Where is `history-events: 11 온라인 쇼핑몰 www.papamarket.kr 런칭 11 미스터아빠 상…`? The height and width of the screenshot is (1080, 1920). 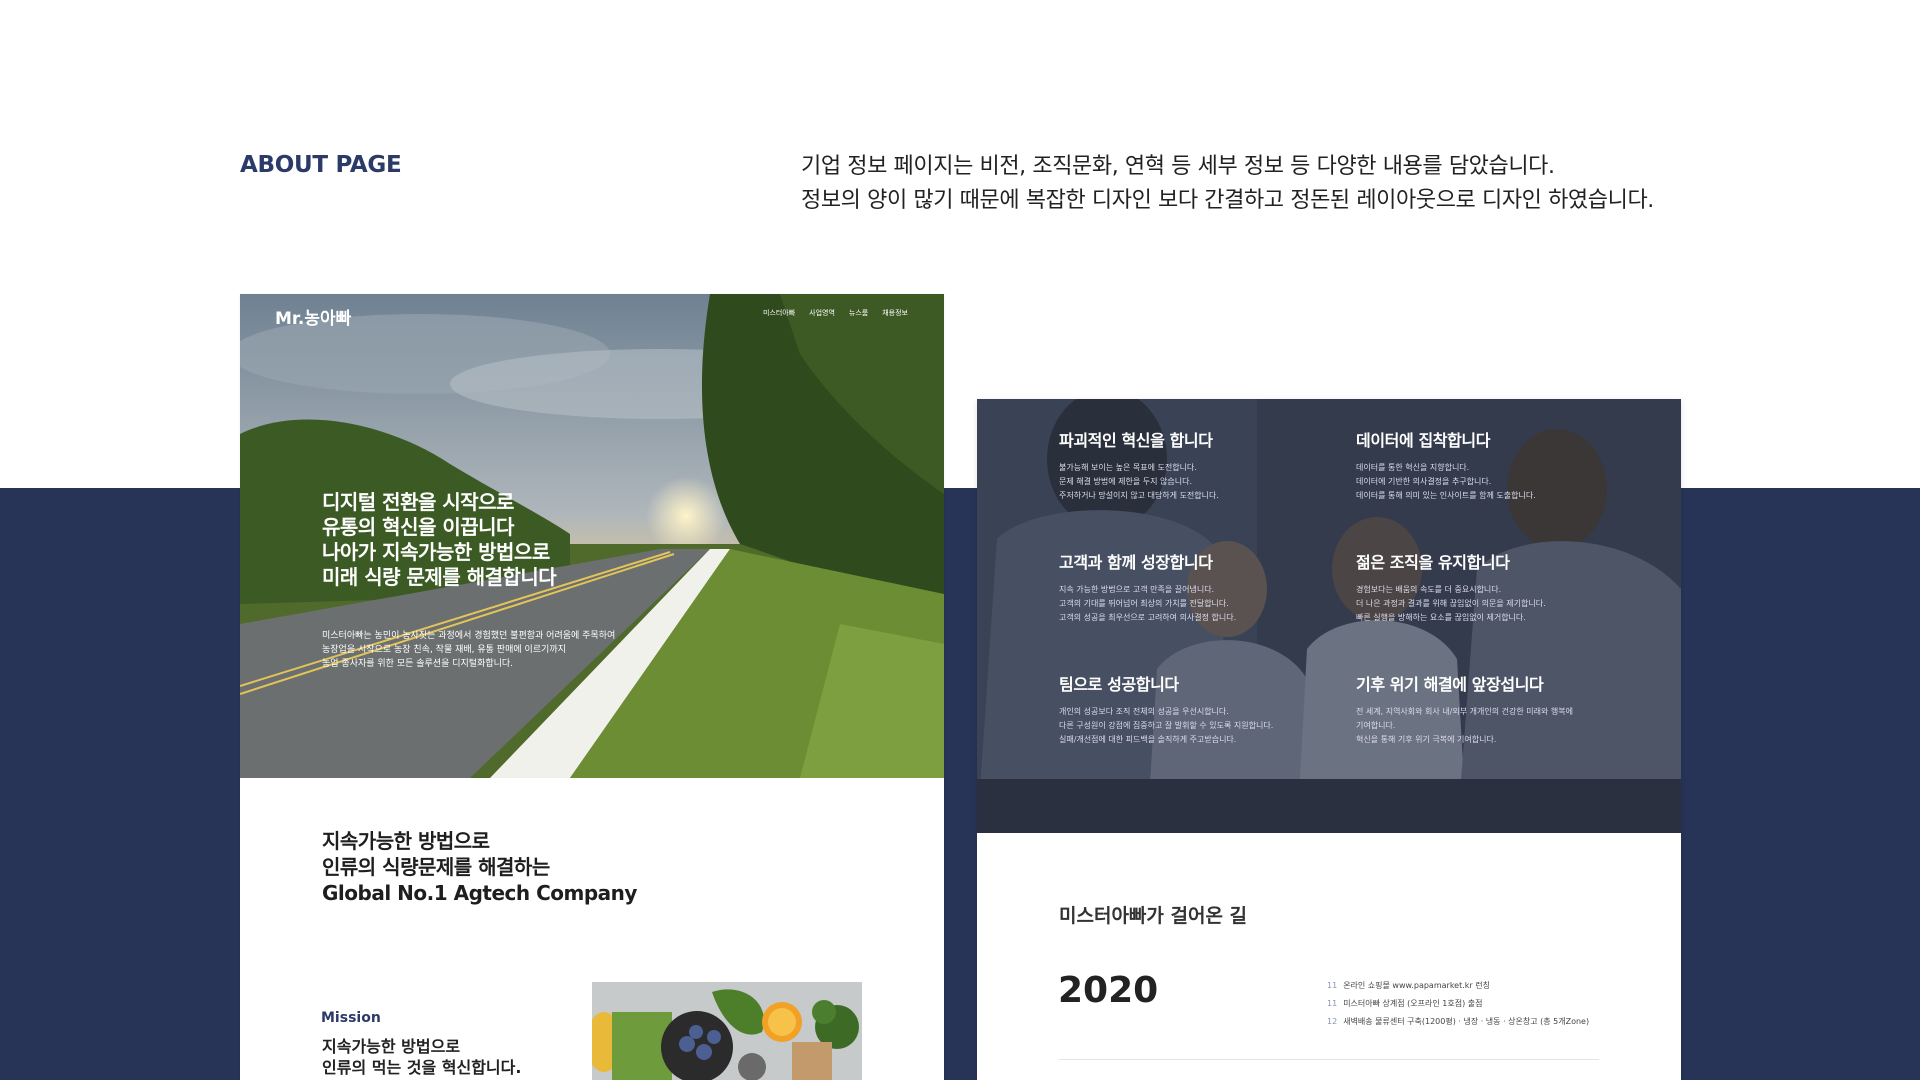
history-events: 11 온라인 쇼핑몰 www.papamarket.kr 런칭 11 미스터아빠 상… is located at coordinates (1458, 1004).